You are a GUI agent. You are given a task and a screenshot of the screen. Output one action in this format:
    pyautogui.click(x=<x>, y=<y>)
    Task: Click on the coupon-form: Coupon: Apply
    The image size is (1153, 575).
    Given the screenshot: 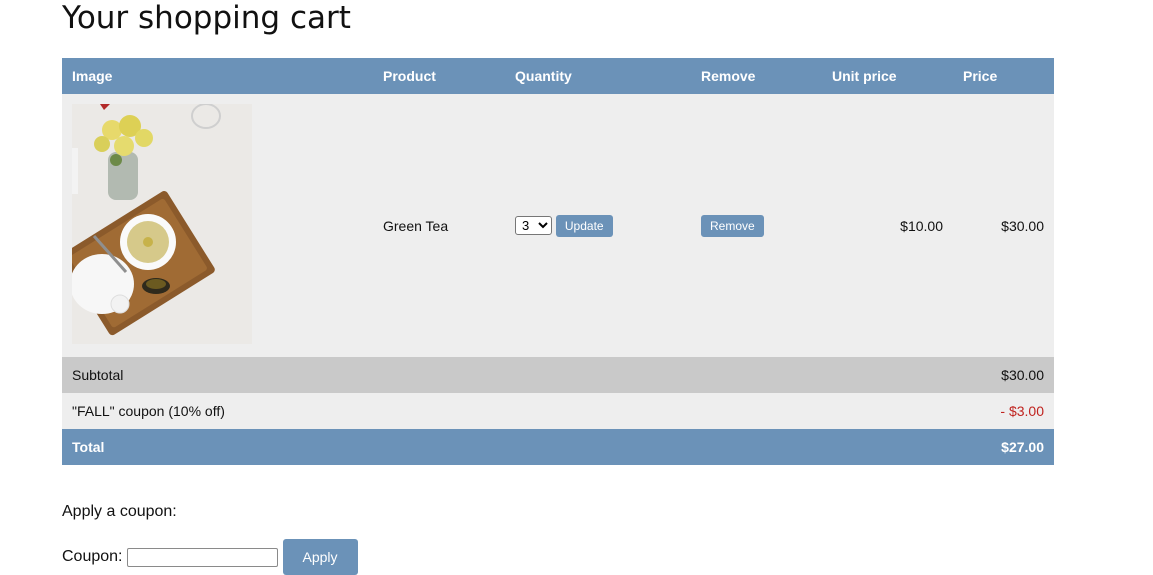 What is the action you would take?
    pyautogui.click(x=210, y=557)
    